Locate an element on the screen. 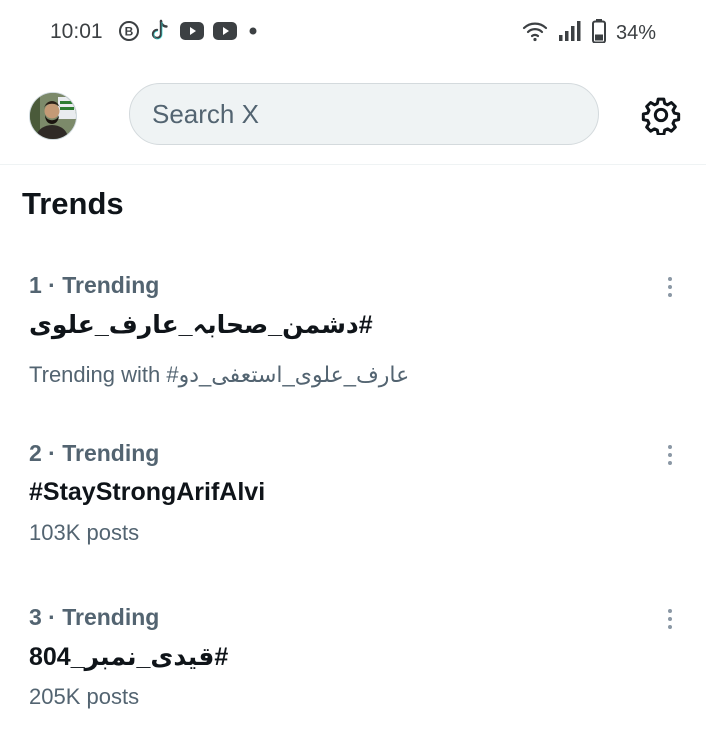 This screenshot has width=706, height=754. top-bar is located at coordinates (353, 115).